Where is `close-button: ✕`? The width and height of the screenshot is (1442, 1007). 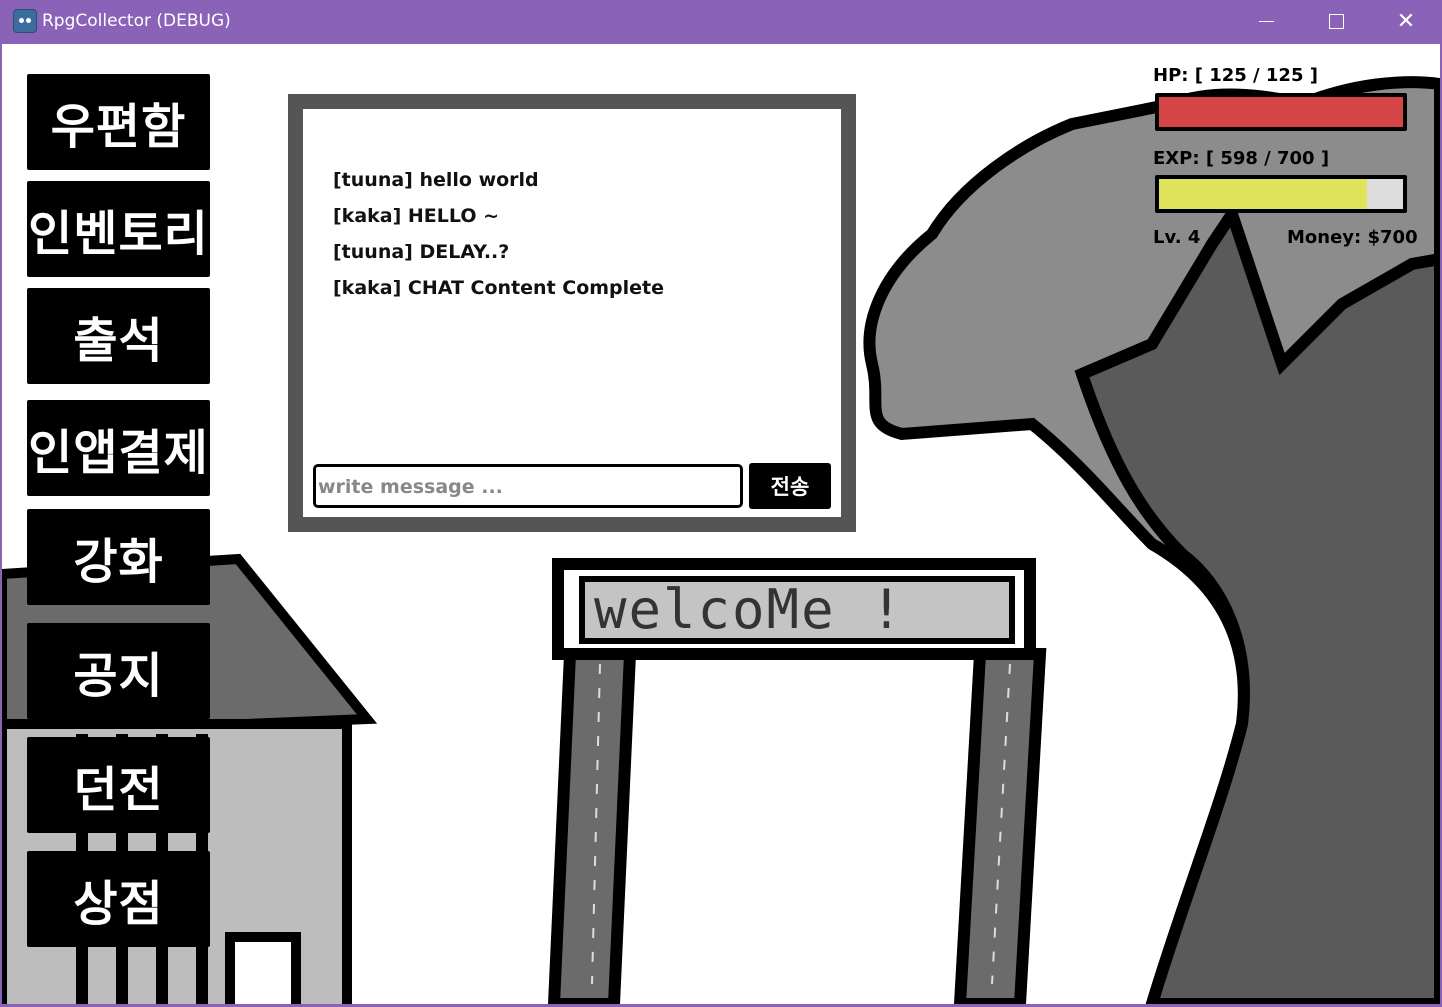 close-button: ✕ is located at coordinates (1406, 21).